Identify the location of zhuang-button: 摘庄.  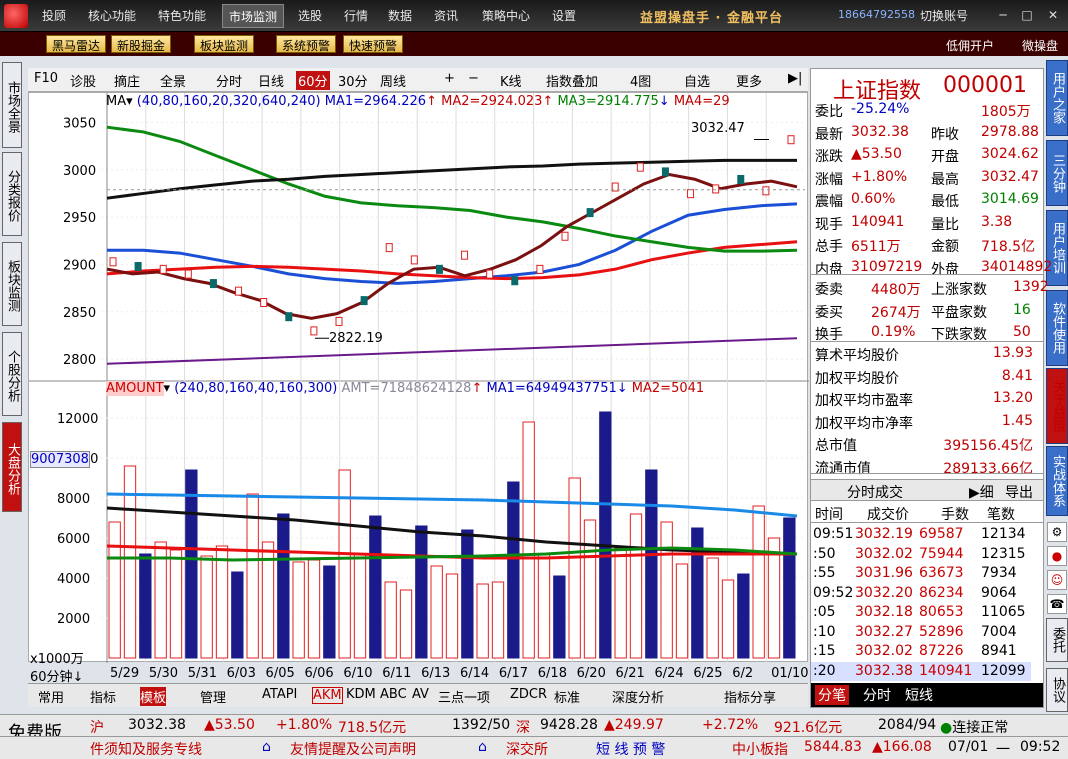
(127, 80).